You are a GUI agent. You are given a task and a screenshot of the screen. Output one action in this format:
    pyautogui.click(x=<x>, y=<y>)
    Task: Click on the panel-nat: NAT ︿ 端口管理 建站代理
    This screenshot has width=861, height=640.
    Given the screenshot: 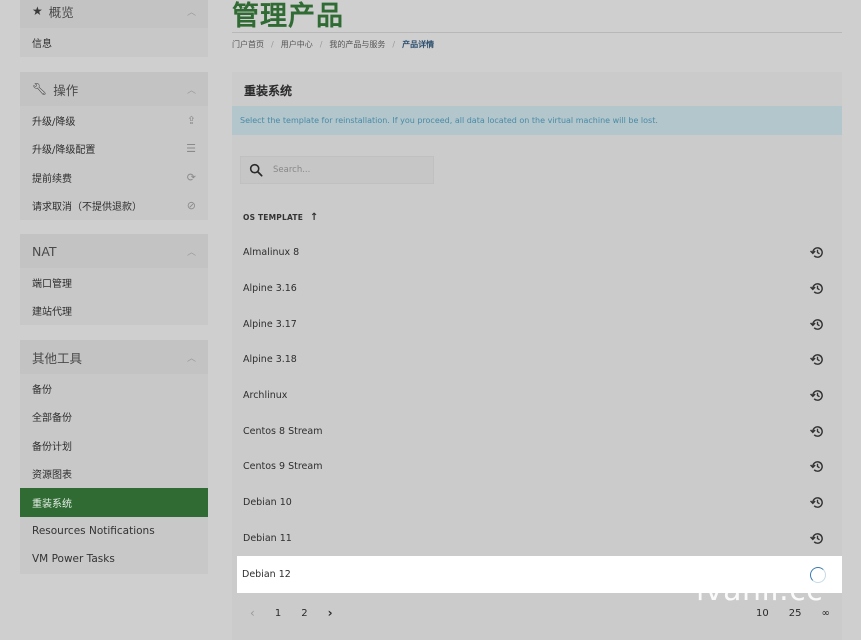 What is the action you would take?
    pyautogui.click(x=114, y=279)
    